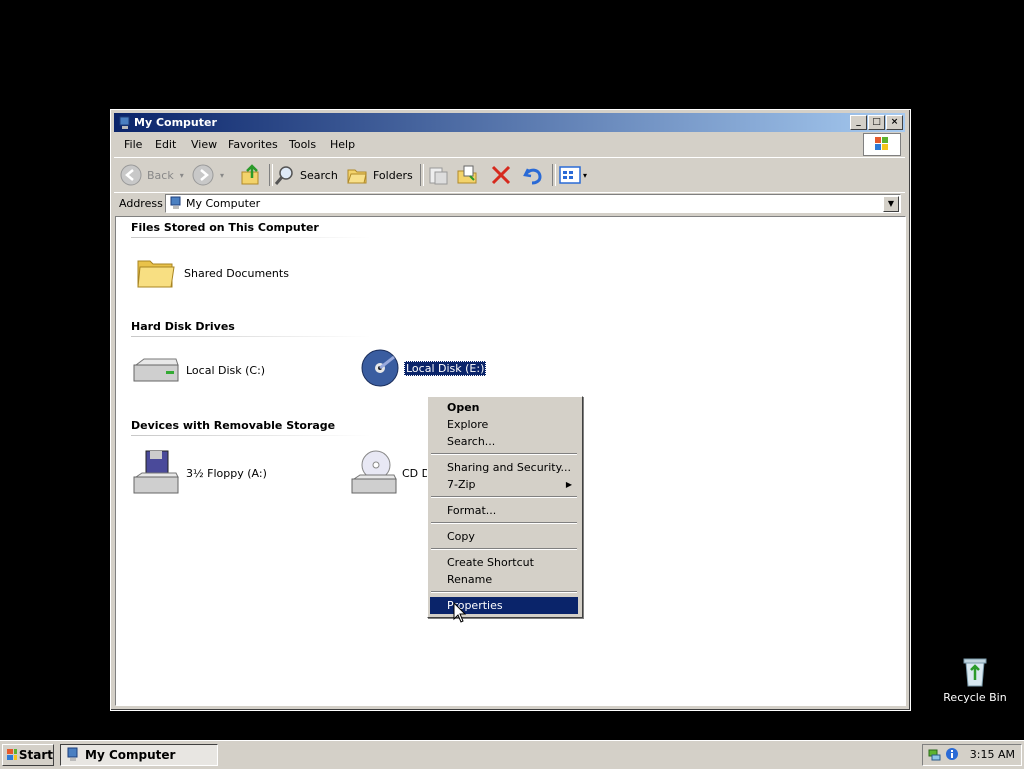 This screenshot has height=769, width=1024. I want to click on menu-item-create-shortcut: Create Shortcut, so click(504, 562).